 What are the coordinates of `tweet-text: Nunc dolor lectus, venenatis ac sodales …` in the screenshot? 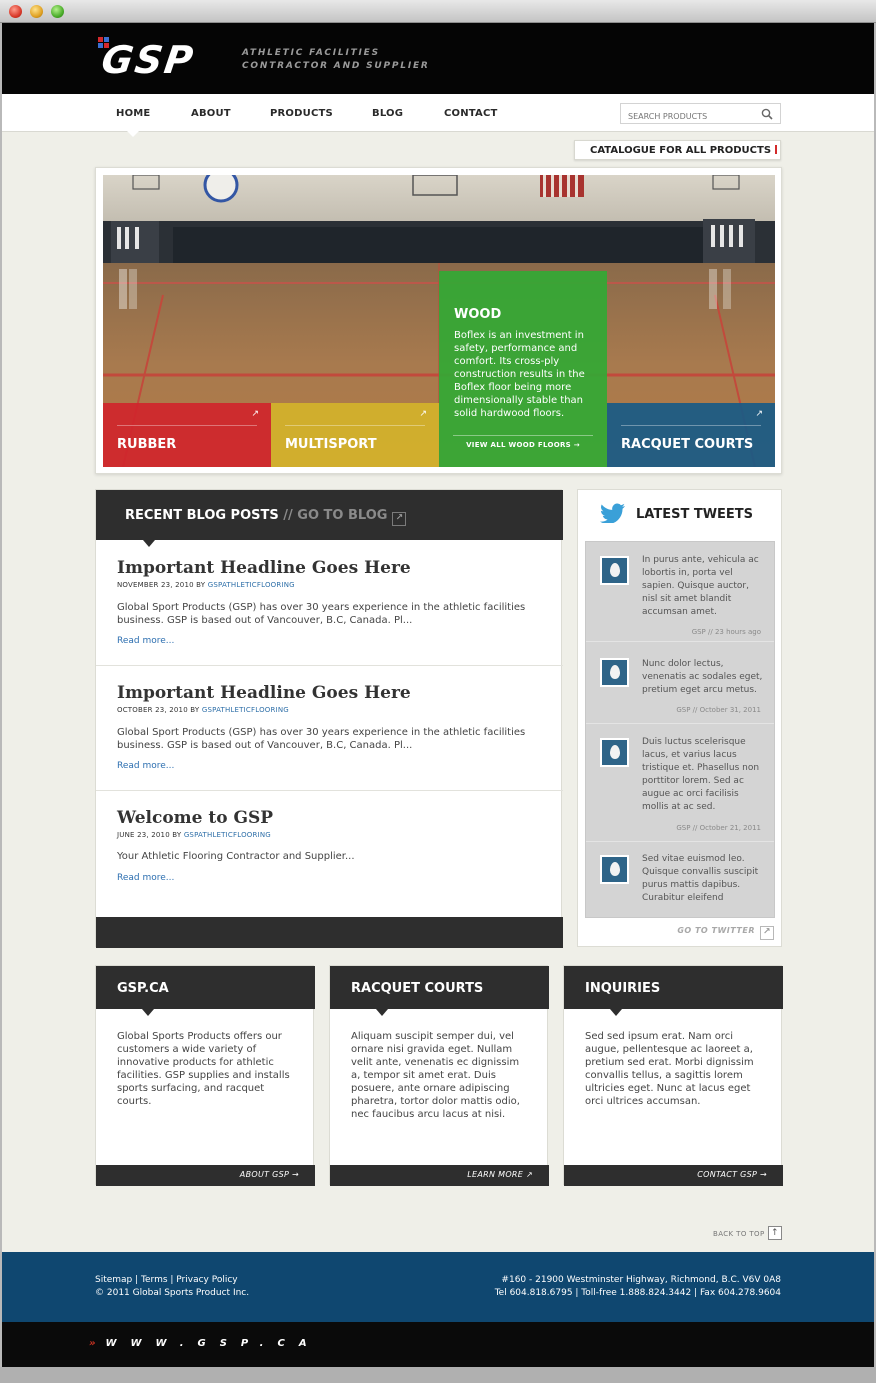 It's located at (702, 677).